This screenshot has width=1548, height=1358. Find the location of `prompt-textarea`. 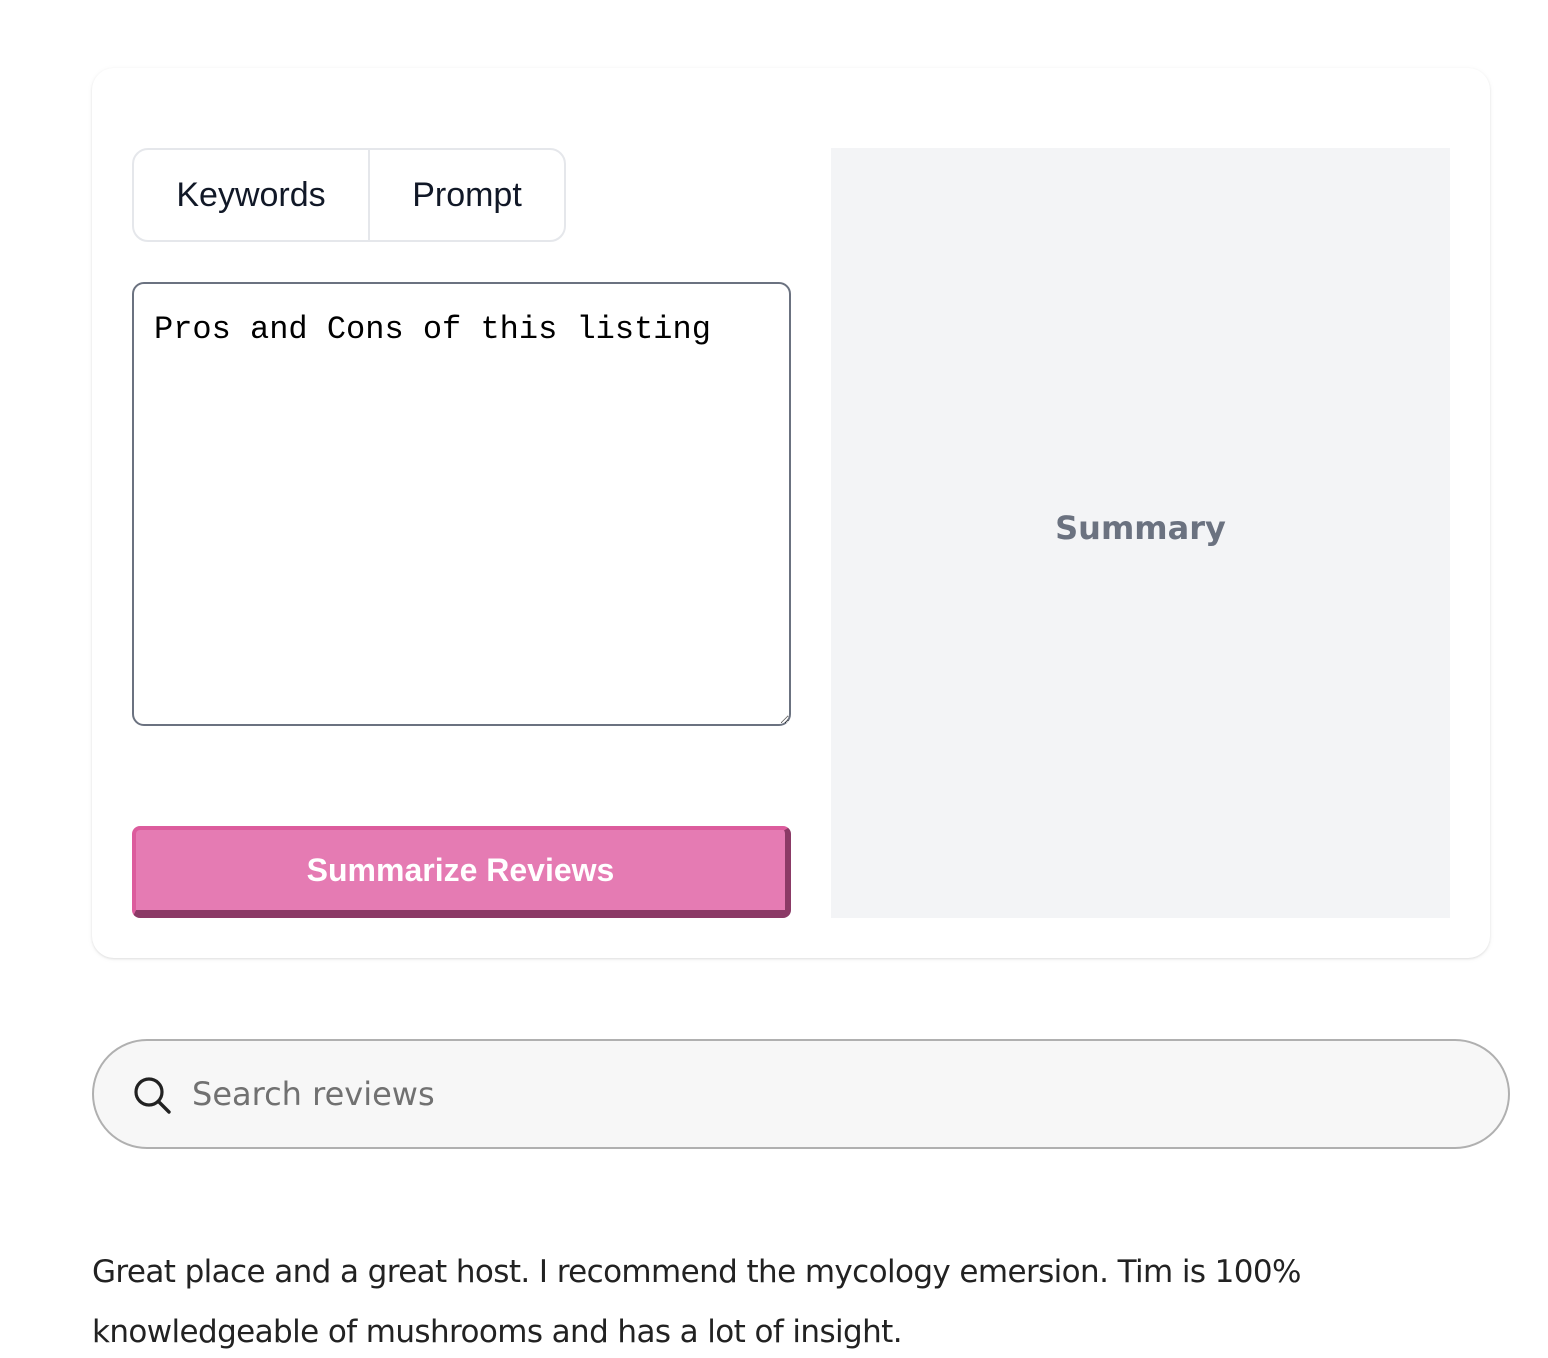

prompt-textarea is located at coordinates (461, 504).